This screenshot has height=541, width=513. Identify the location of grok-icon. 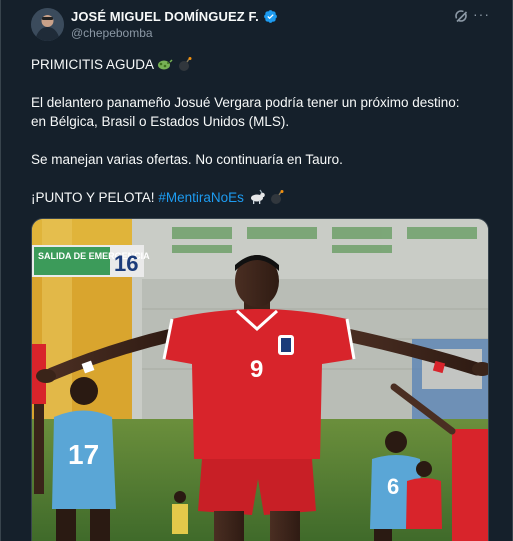
(461, 16).